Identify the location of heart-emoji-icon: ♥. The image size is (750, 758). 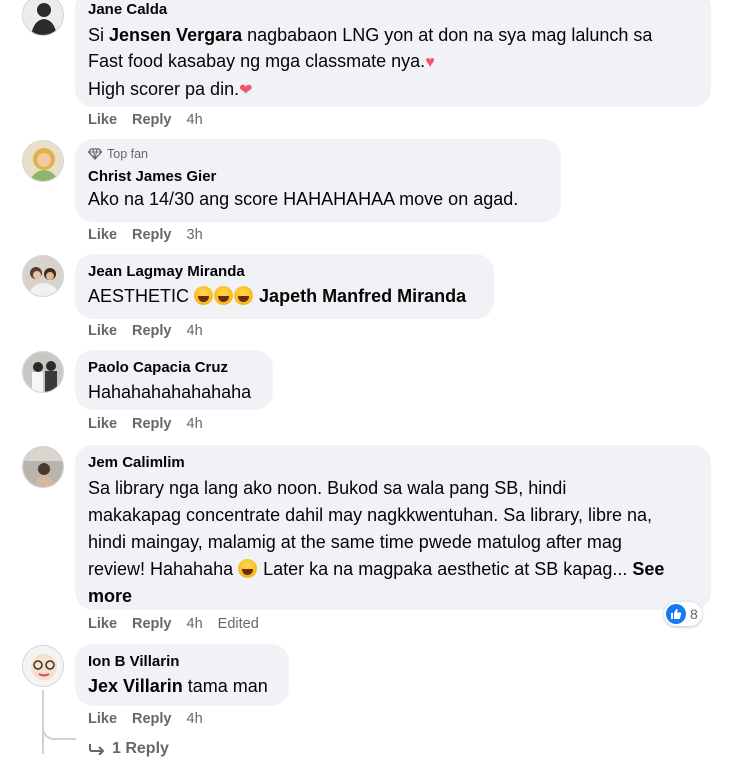
(430, 62).